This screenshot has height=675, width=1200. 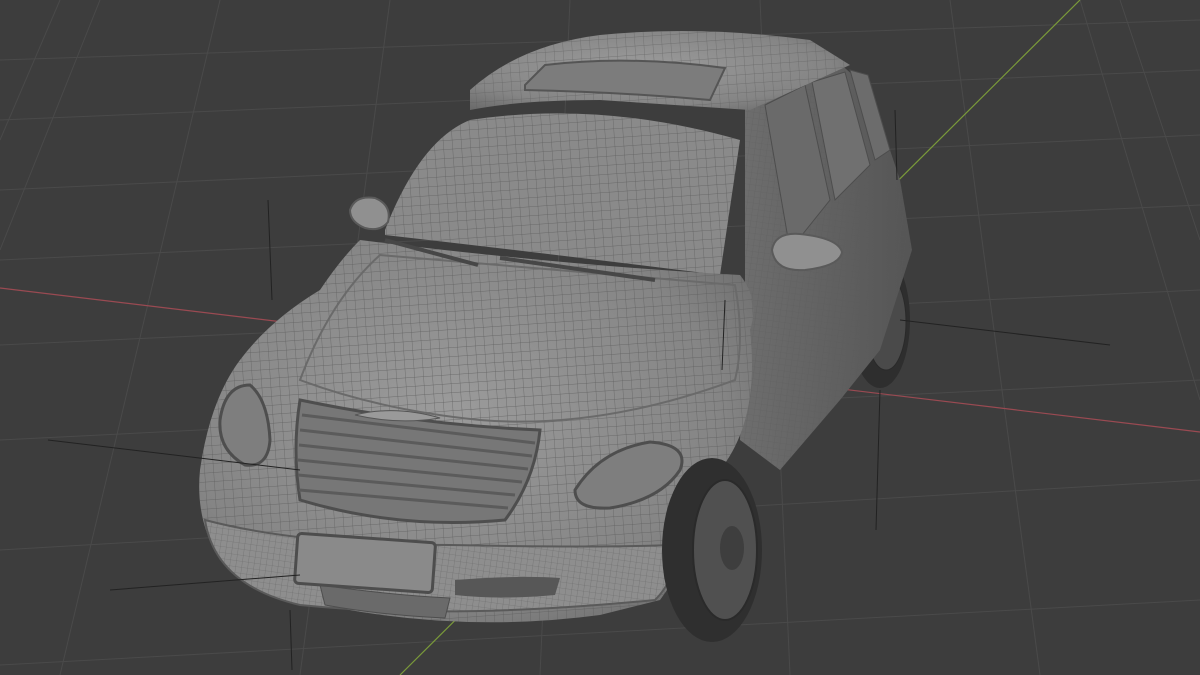 What do you see at coordinates (507, 587) in the screenshot?
I see `bumper-vent` at bounding box center [507, 587].